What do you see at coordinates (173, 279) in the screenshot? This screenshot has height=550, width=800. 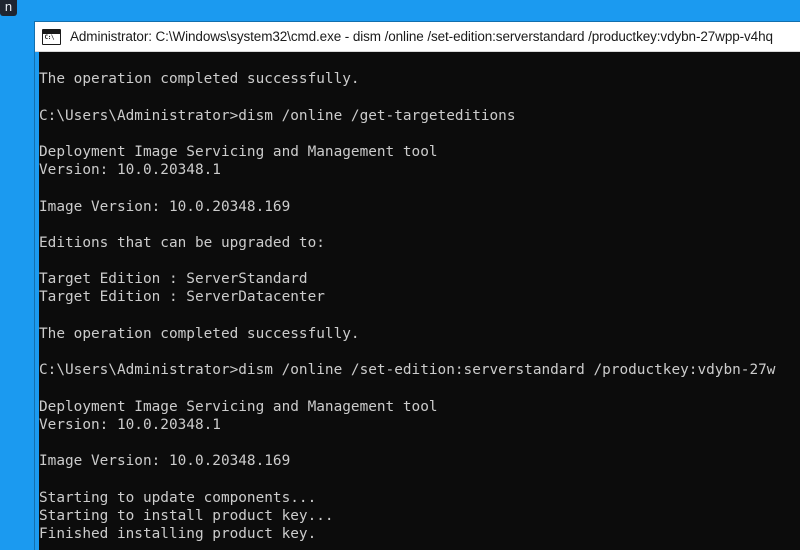 I see `console-line: Target Edition : ServerStandard` at bounding box center [173, 279].